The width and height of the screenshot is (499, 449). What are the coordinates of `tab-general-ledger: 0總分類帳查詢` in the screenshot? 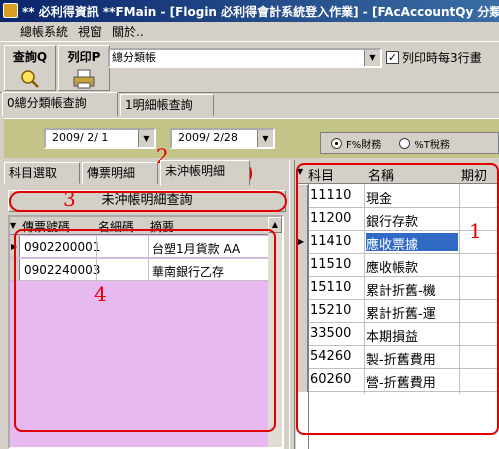 It's located at (60, 104).